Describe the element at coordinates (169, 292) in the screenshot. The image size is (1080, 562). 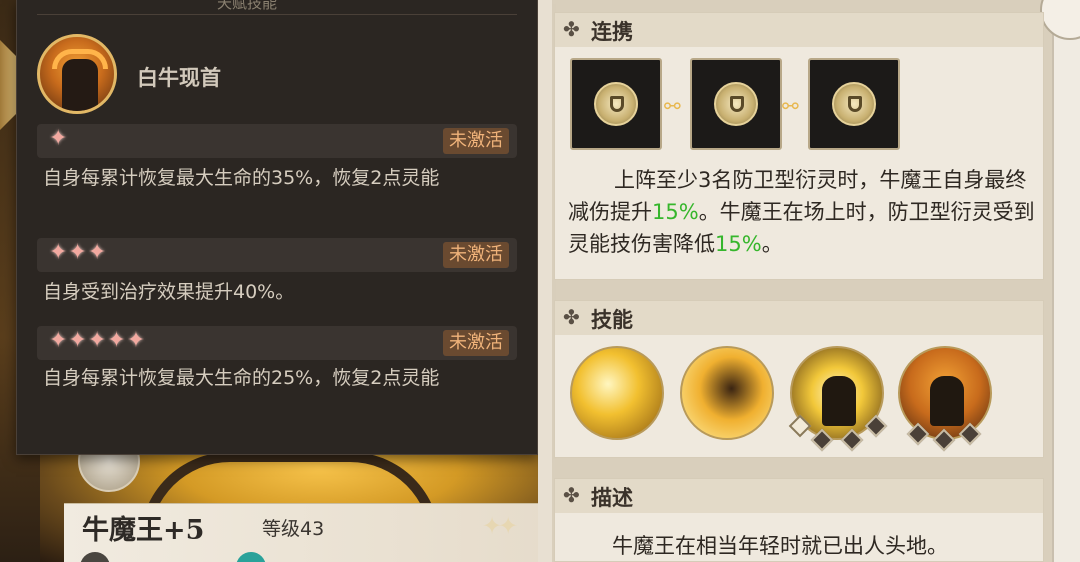
I see `tier-description: 自身受到治疗效果提升40%。` at that location.